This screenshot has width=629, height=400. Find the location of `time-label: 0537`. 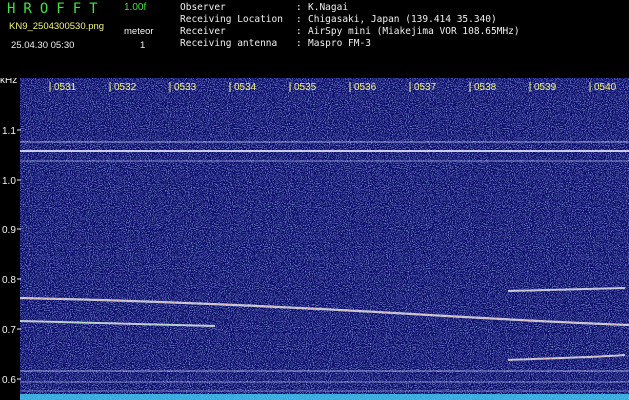

time-label: 0537 is located at coordinates (425, 87).